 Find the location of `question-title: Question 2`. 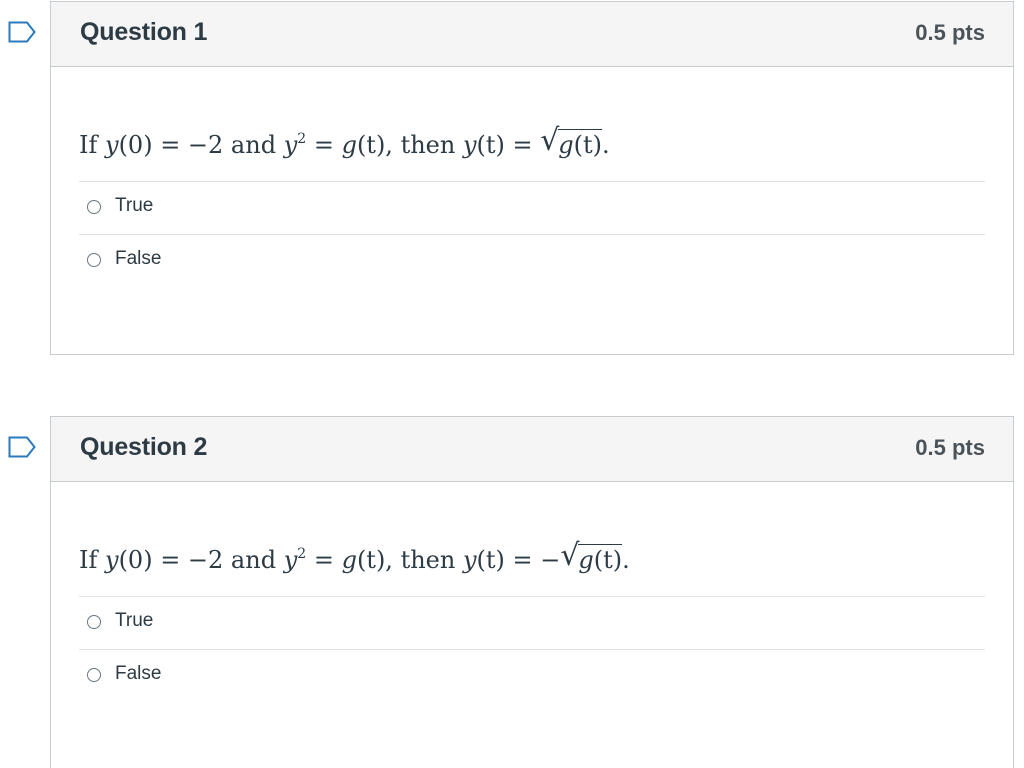

question-title: Question 2 is located at coordinates (144, 447).